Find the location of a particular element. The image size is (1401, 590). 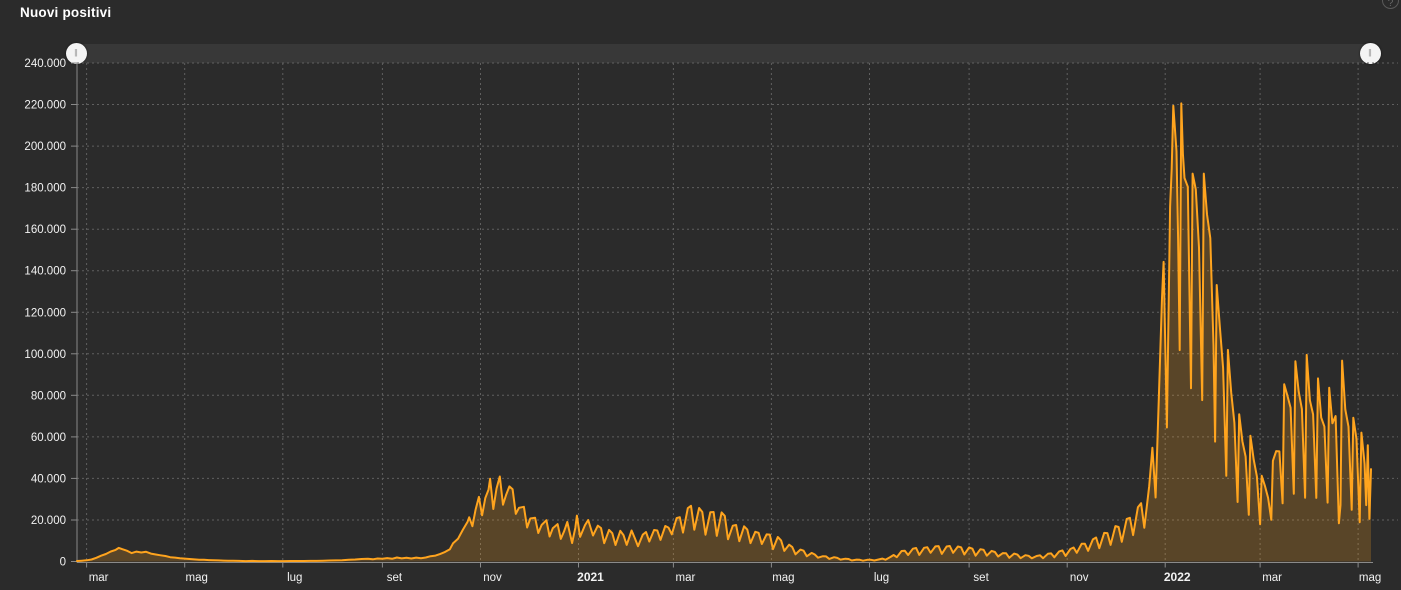

y-tick-label: 100.000 is located at coordinates (45, 355).